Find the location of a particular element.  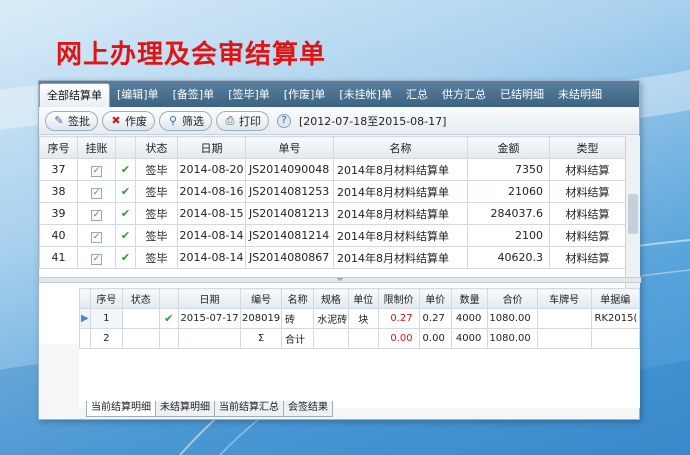

row-amount: 7350 is located at coordinates (508, 169).